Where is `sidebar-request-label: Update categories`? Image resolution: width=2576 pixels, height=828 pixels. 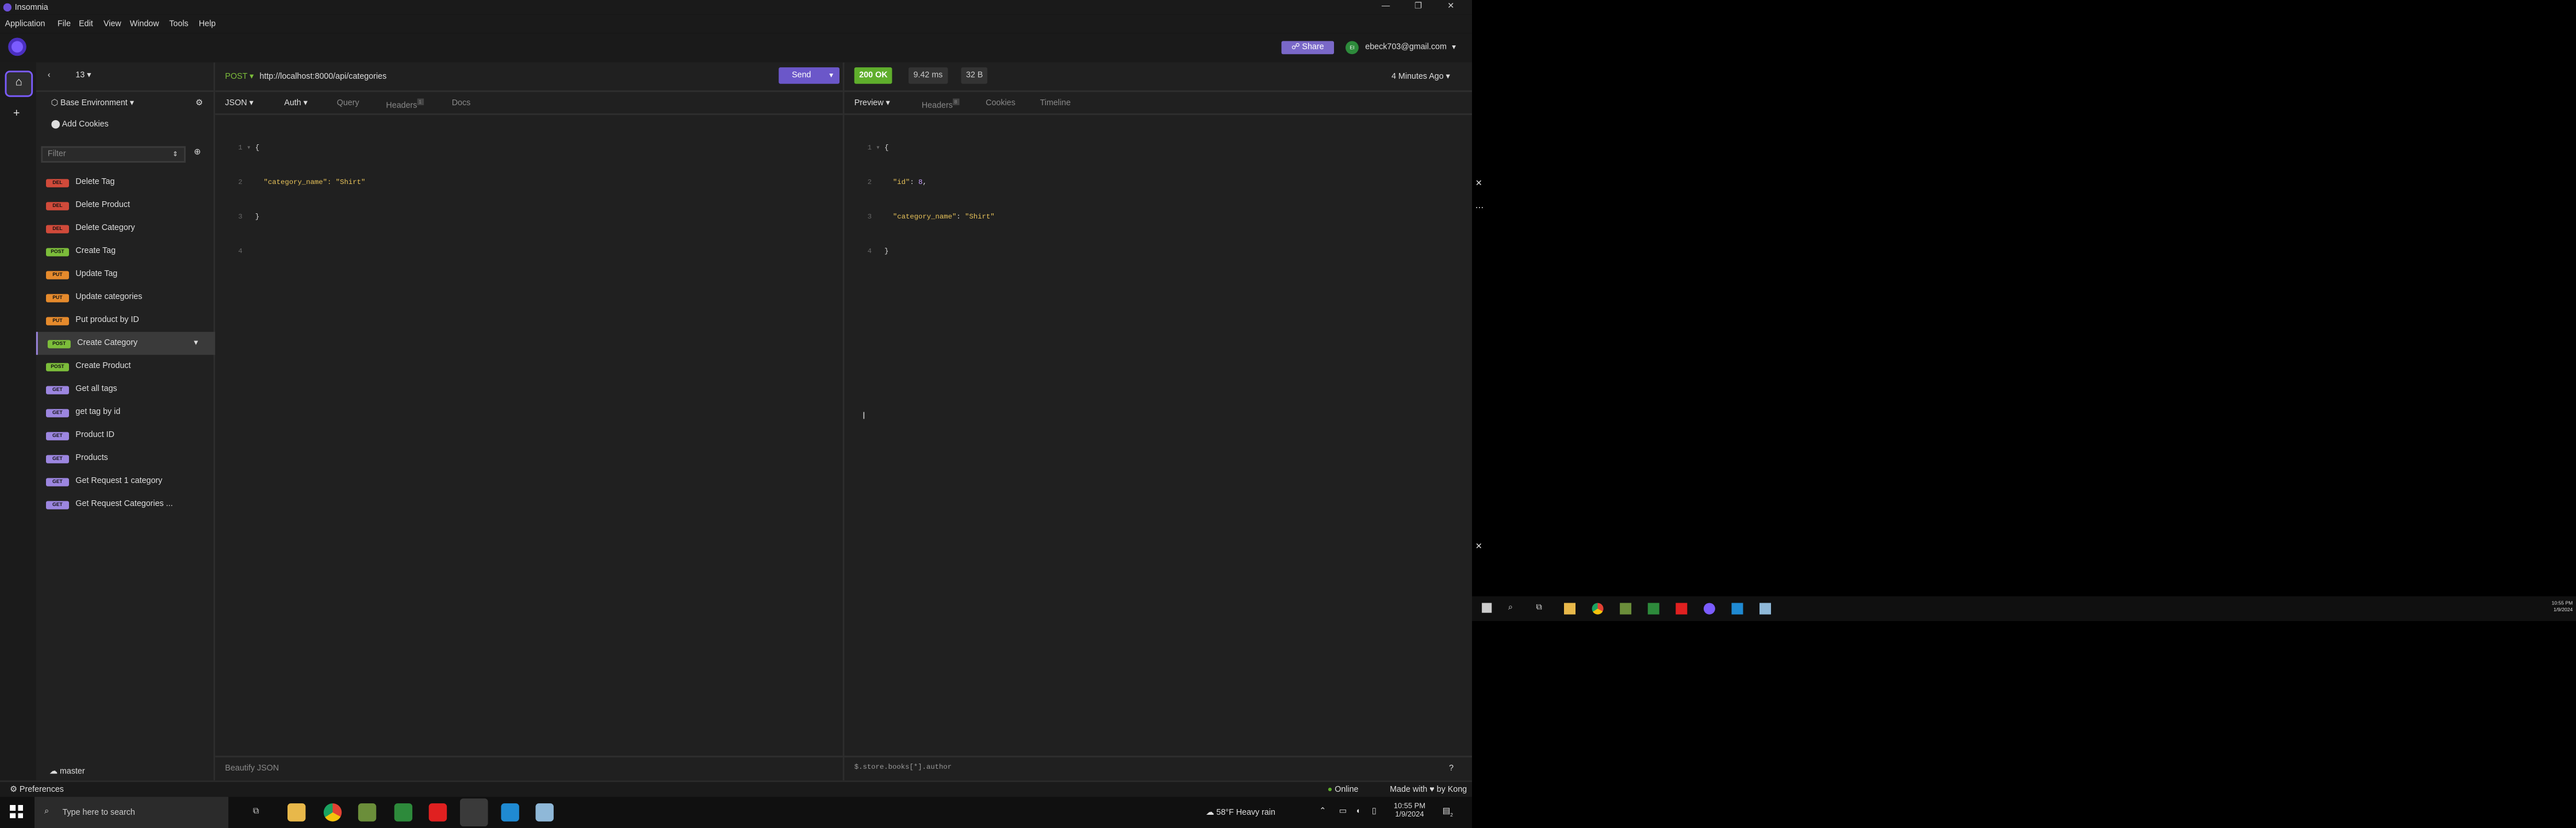 sidebar-request-label: Update categories is located at coordinates (109, 297).